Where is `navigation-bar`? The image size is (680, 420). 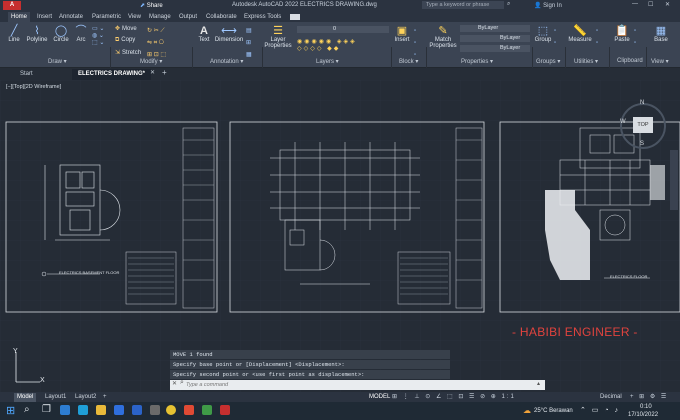
navigation-bar is located at coordinates (674, 180).